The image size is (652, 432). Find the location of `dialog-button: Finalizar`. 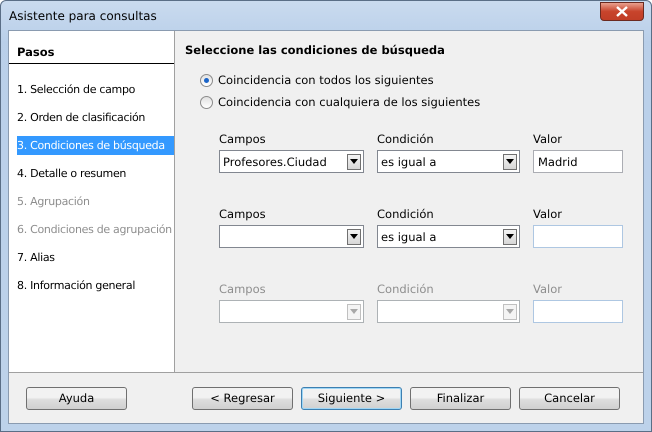

dialog-button: Finalizar is located at coordinates (460, 398).